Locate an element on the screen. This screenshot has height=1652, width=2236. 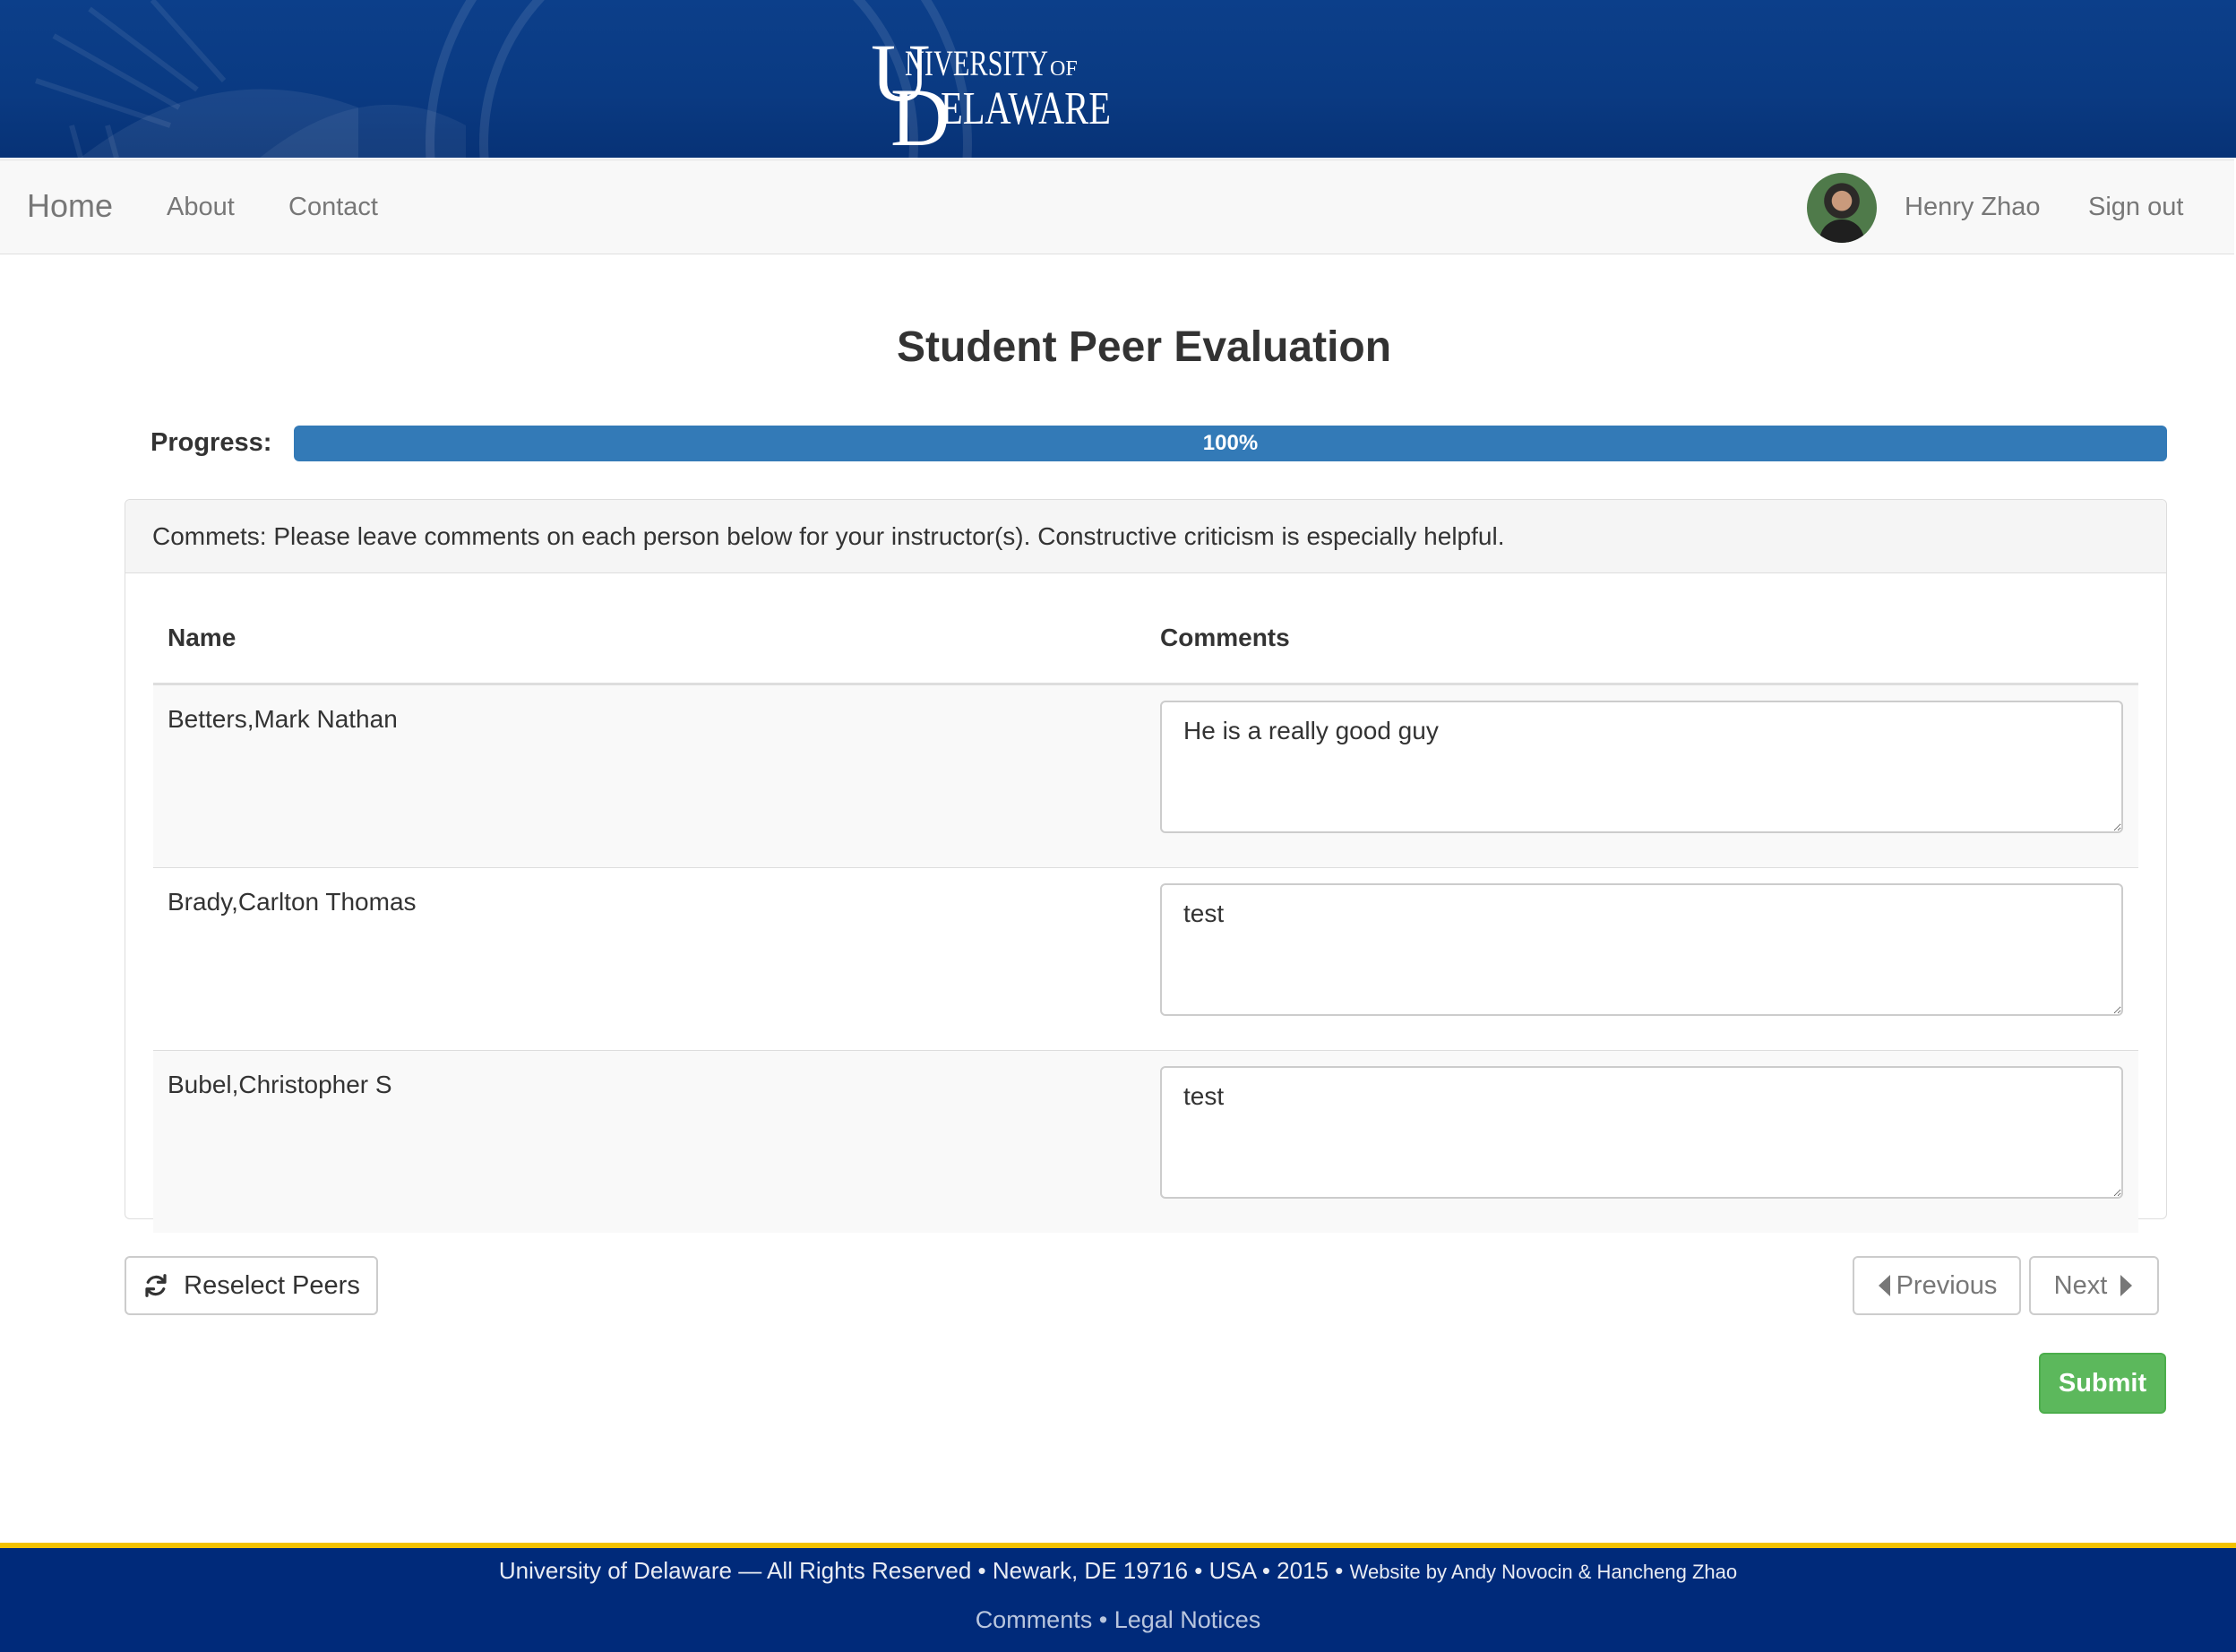
comment-cell: He is a really good guy is located at coordinates (1642, 776).